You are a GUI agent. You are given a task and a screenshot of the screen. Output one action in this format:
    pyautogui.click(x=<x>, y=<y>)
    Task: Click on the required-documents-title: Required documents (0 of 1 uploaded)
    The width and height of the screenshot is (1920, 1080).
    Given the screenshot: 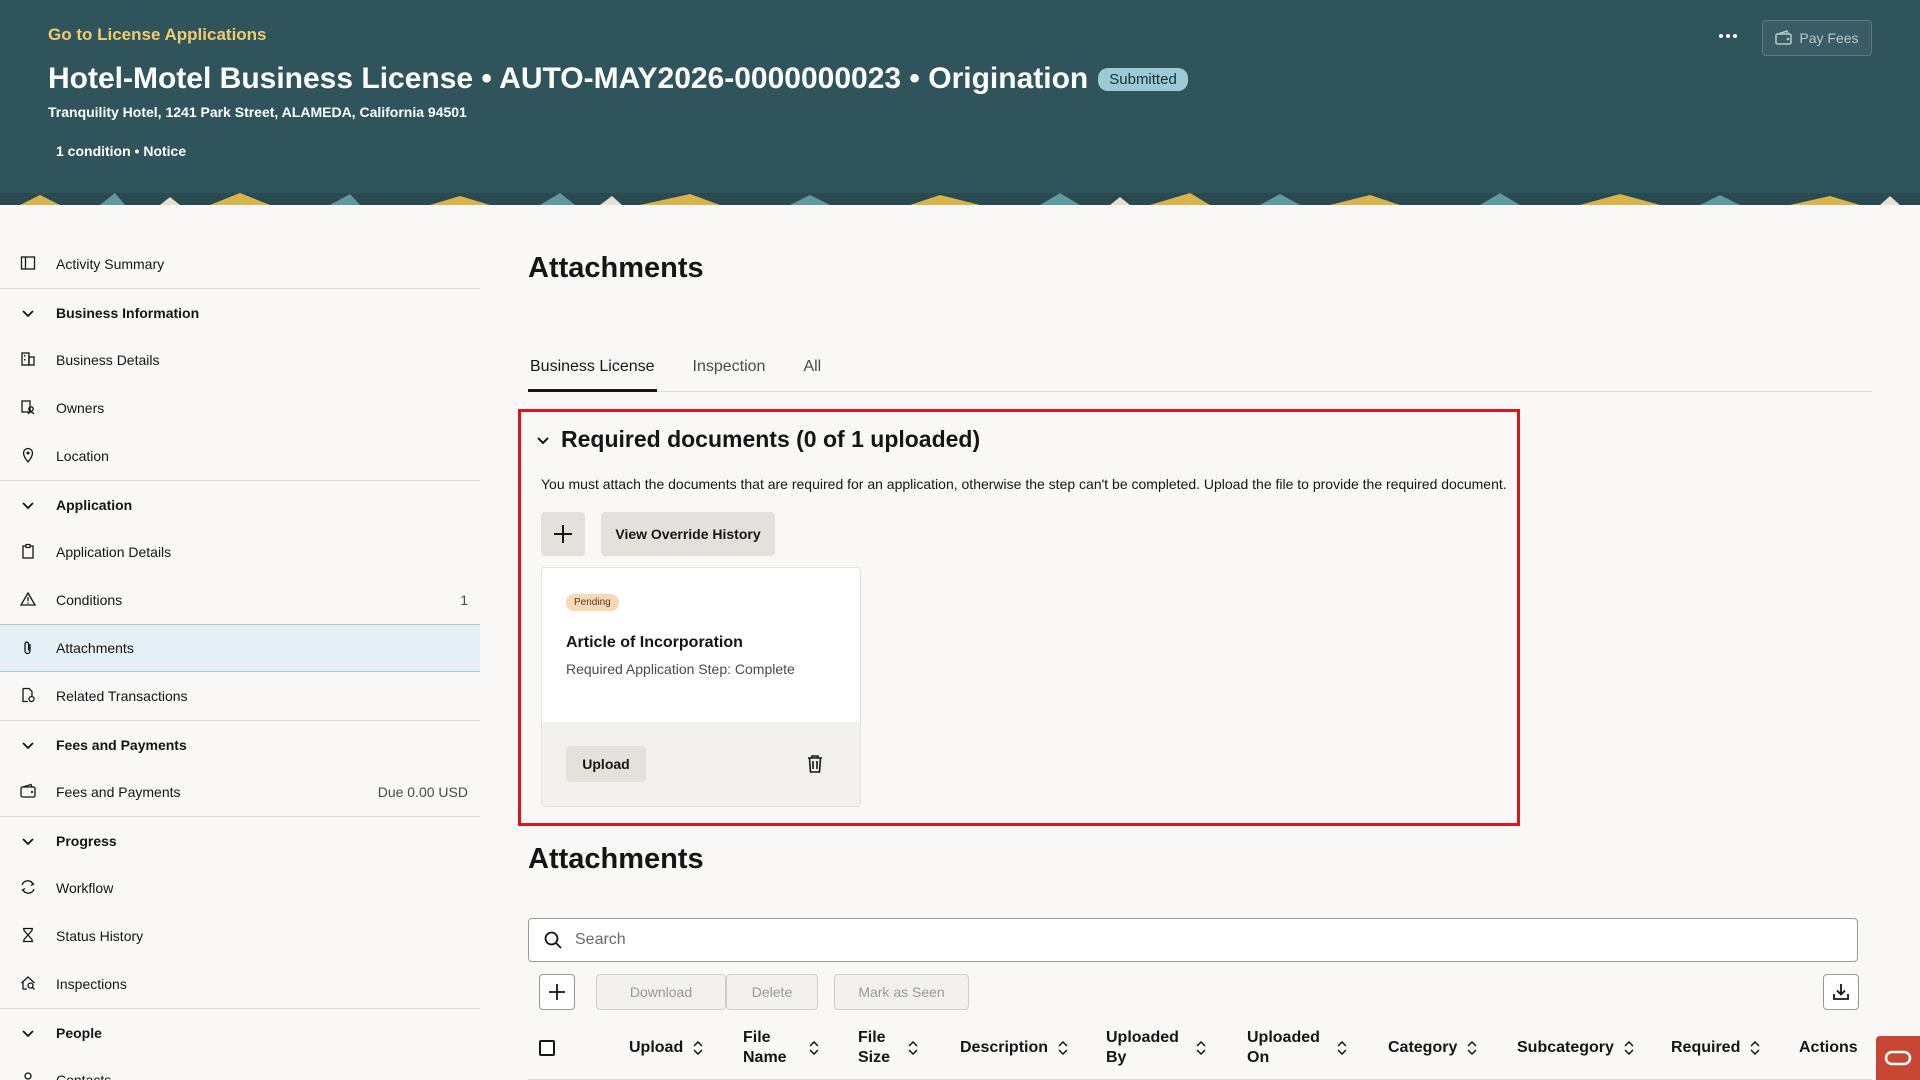 What is the action you would take?
    pyautogui.click(x=771, y=439)
    